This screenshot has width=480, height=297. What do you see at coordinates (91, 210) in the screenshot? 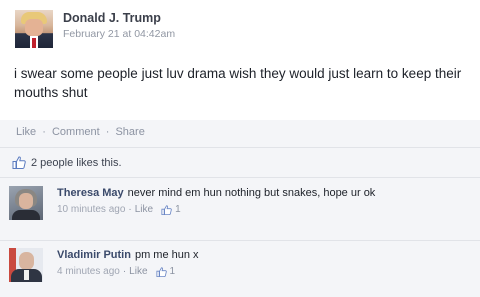
I see `comment-time: 10 minutes ago` at bounding box center [91, 210].